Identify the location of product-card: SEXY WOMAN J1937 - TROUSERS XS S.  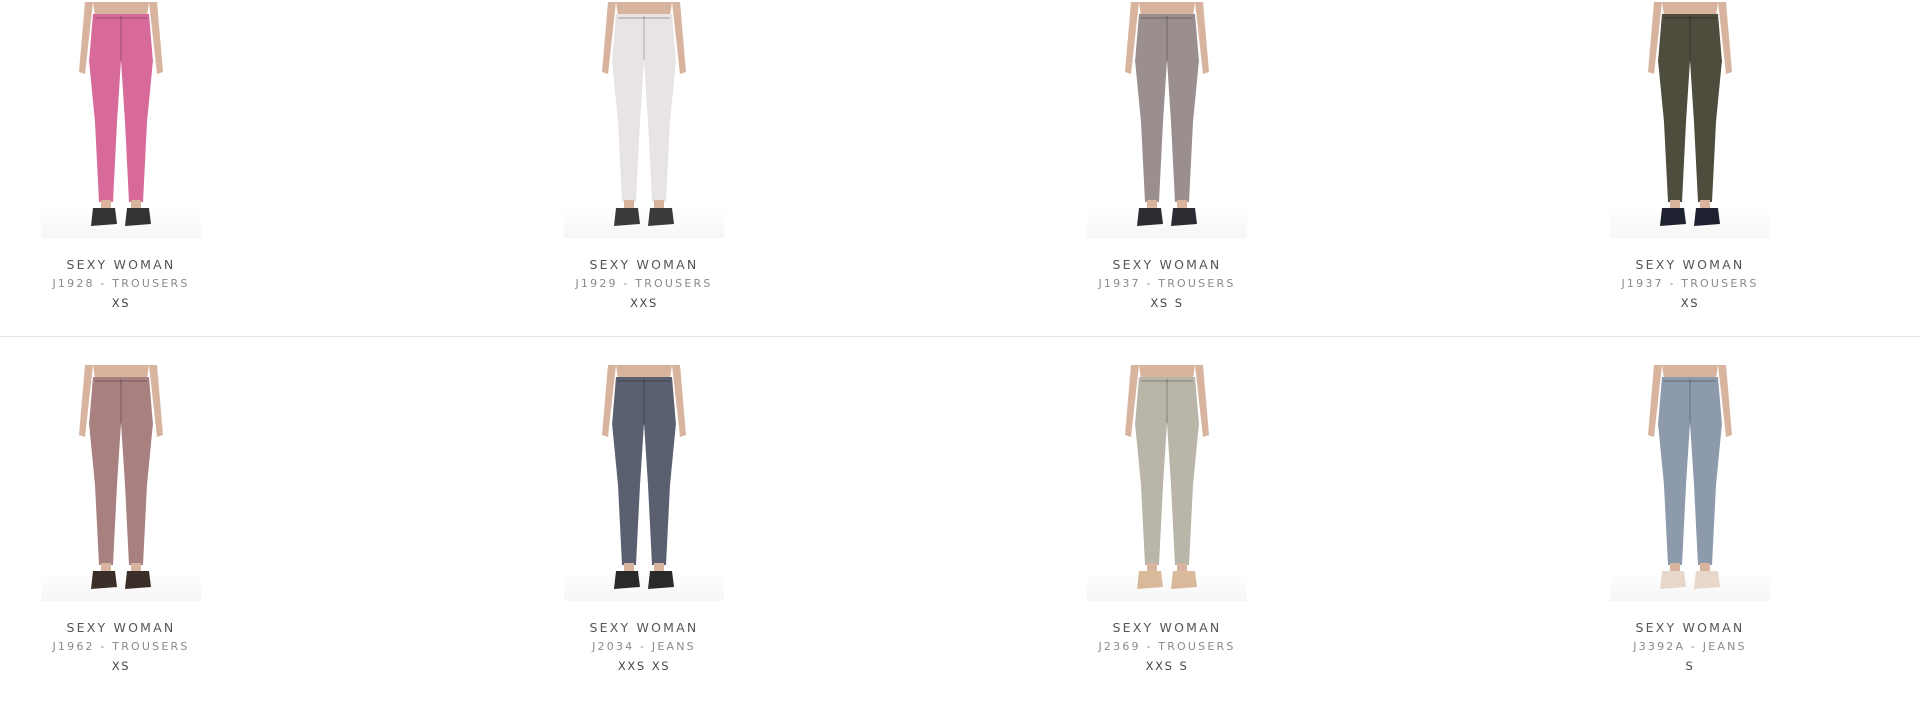
(1167, 165).